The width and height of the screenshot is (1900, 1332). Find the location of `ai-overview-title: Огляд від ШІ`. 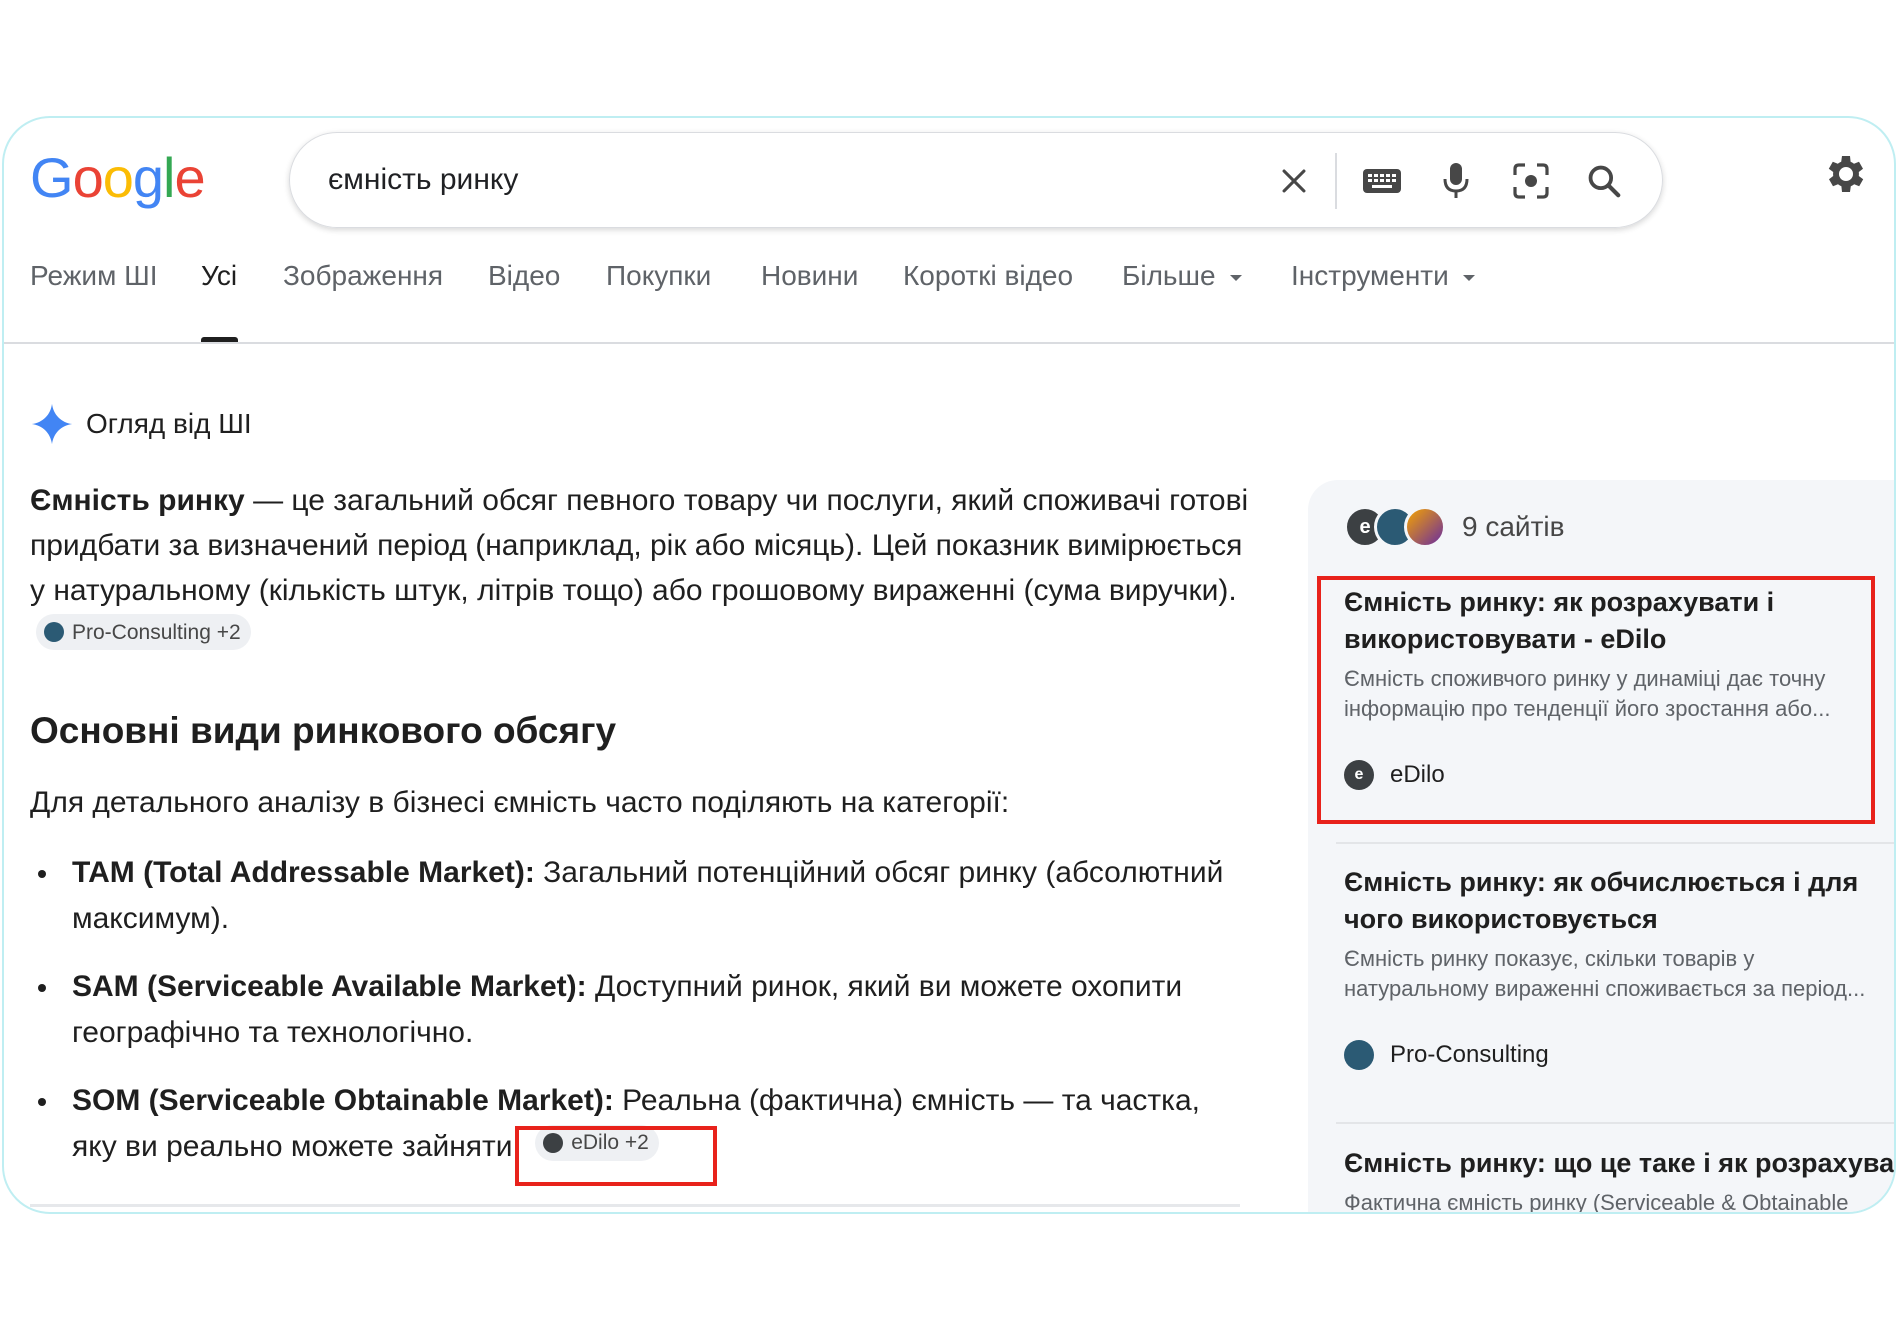

ai-overview-title: Огляд від ШІ is located at coordinates (169, 423).